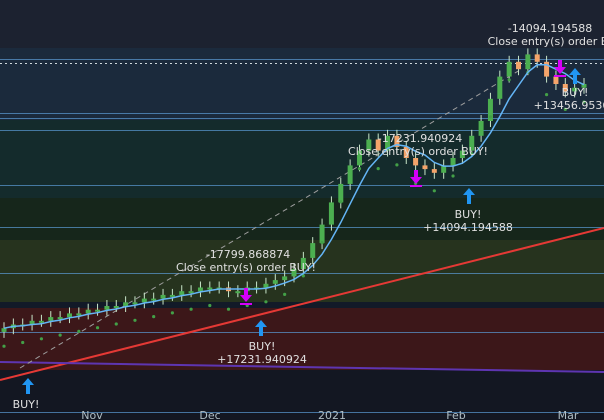 The width and height of the screenshot is (604, 420). I want to click on close-value: -17799.868874, so click(248, 254).